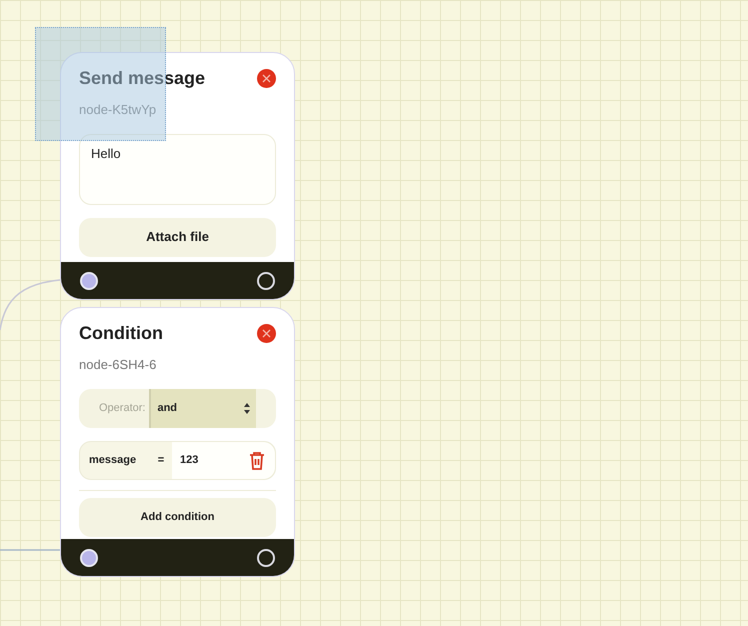 This screenshot has width=748, height=626. I want to click on add-condition-button: Add condition, so click(177, 517).